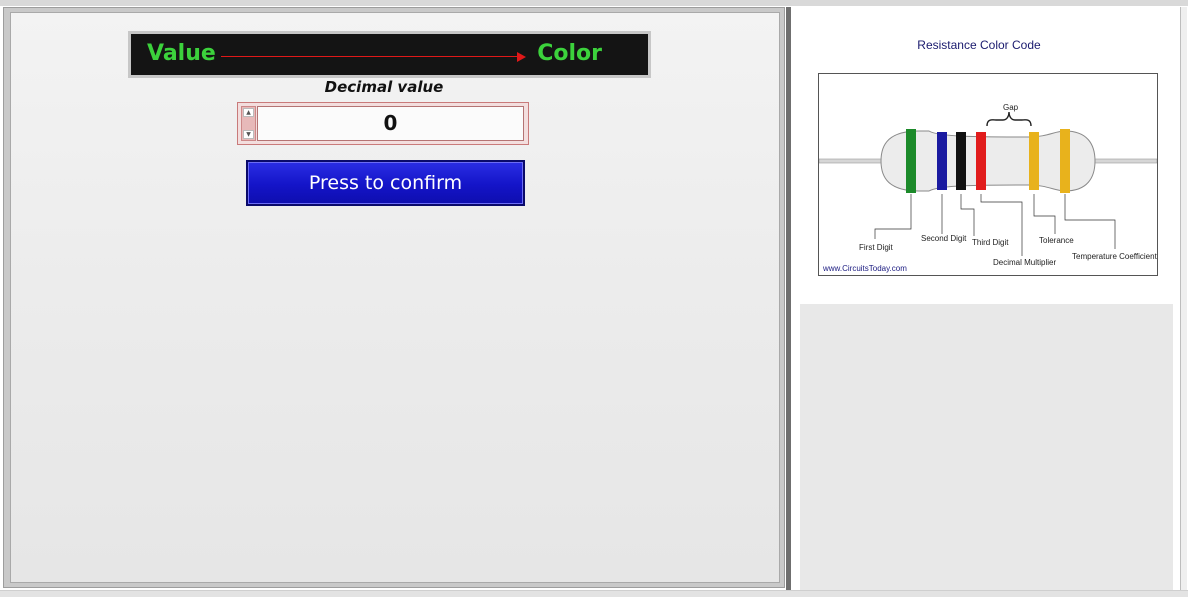 The width and height of the screenshot is (1188, 597). I want to click on band-tolerance, so click(1034, 161).